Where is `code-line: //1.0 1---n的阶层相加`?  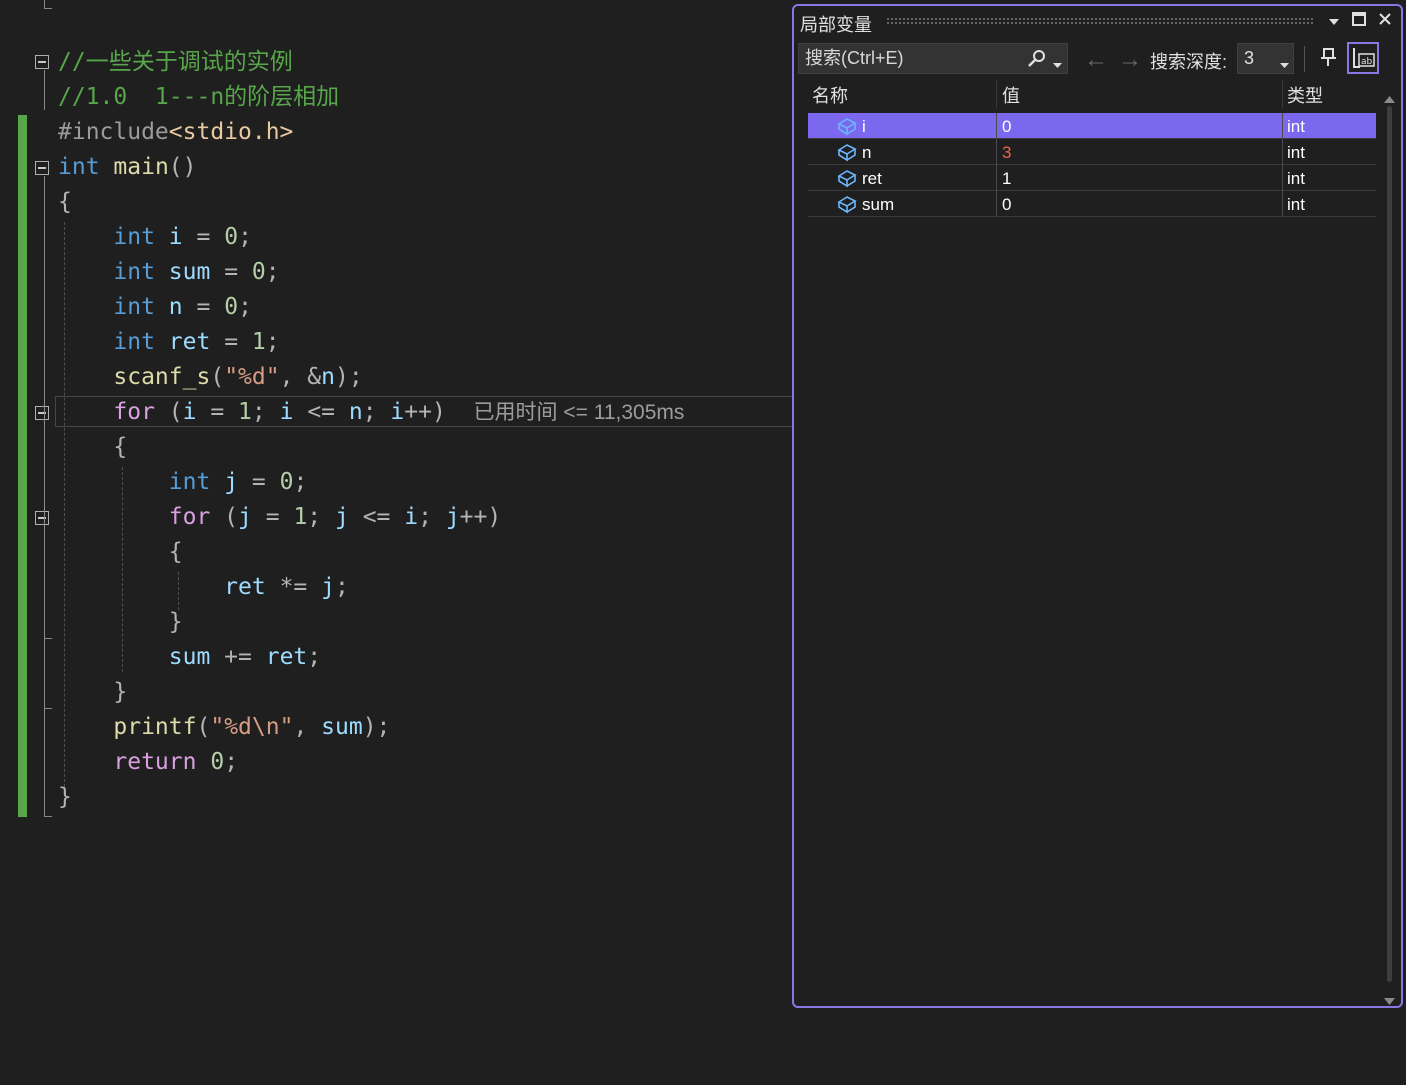 code-line: //1.0 1---n的阶层相加 is located at coordinates (198, 97).